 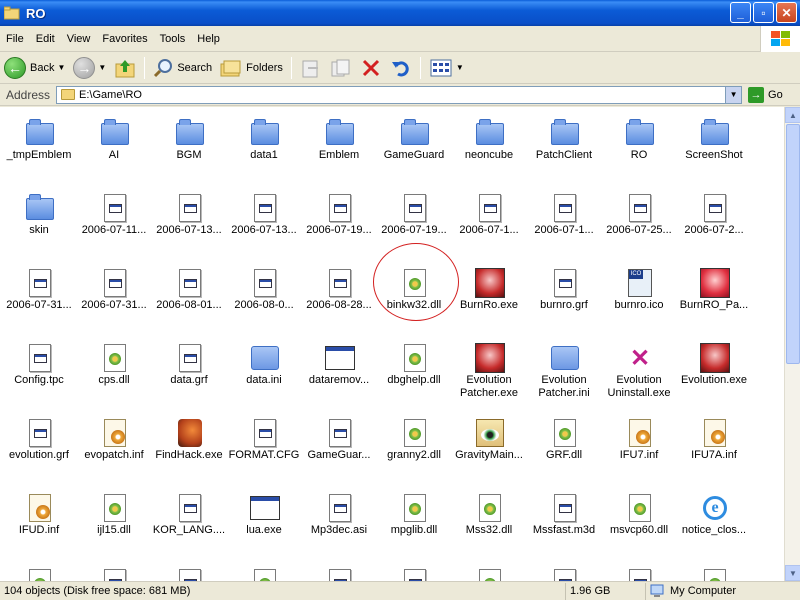 What do you see at coordinates (114, 519) in the screenshot?
I see `list-item: ijl15.dll` at bounding box center [114, 519].